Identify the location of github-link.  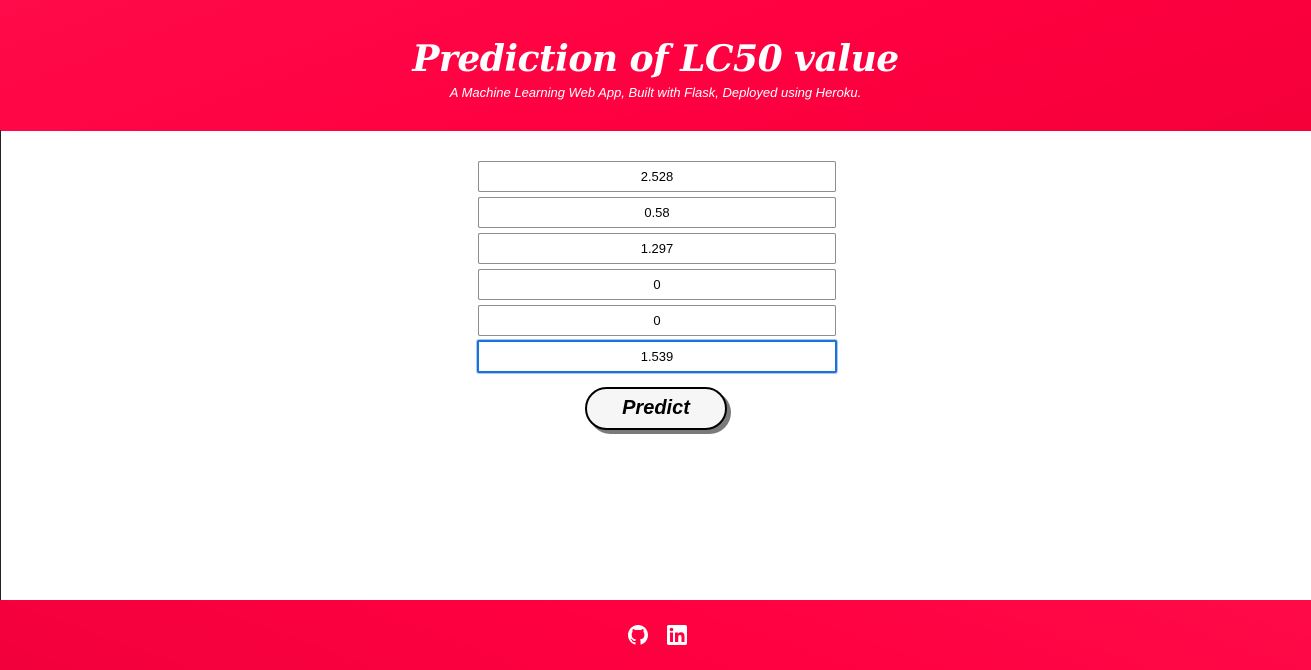
(638, 635).